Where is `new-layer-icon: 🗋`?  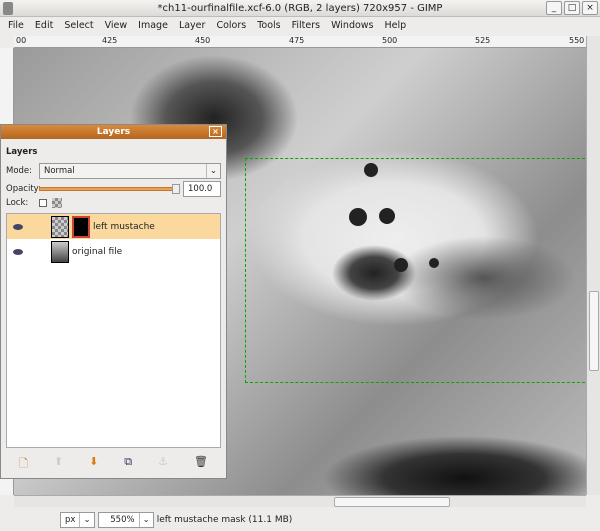 new-layer-icon: 🗋 is located at coordinates (23, 464).